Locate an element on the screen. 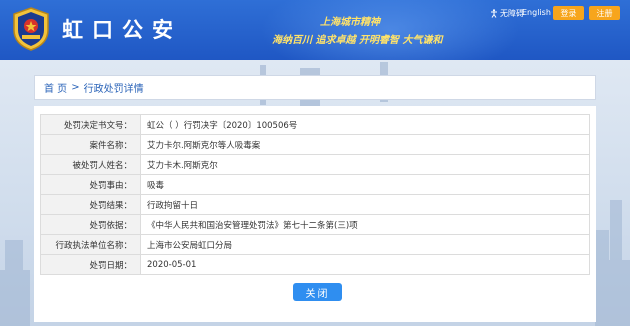 This screenshot has width=630, height=326. field-label: 处罚日期： is located at coordinates (90, 264).